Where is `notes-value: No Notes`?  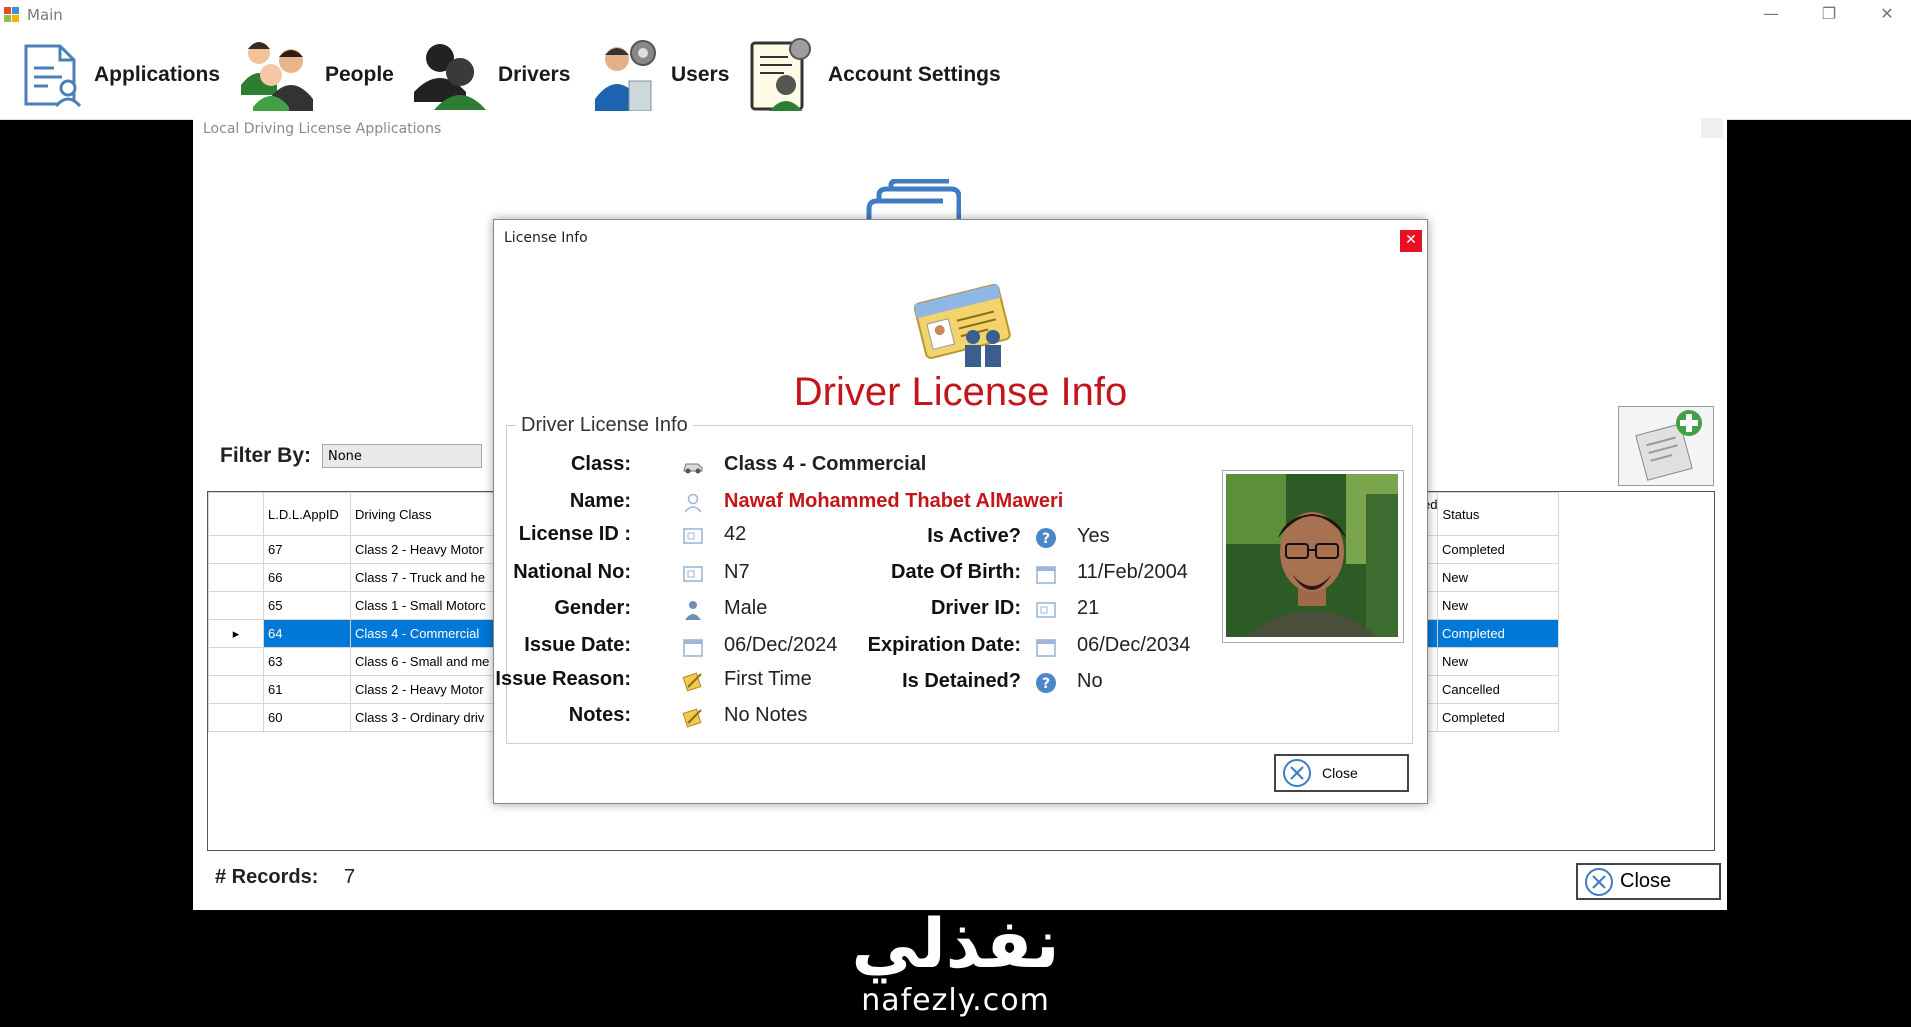
notes-value: No Notes is located at coordinates (766, 715).